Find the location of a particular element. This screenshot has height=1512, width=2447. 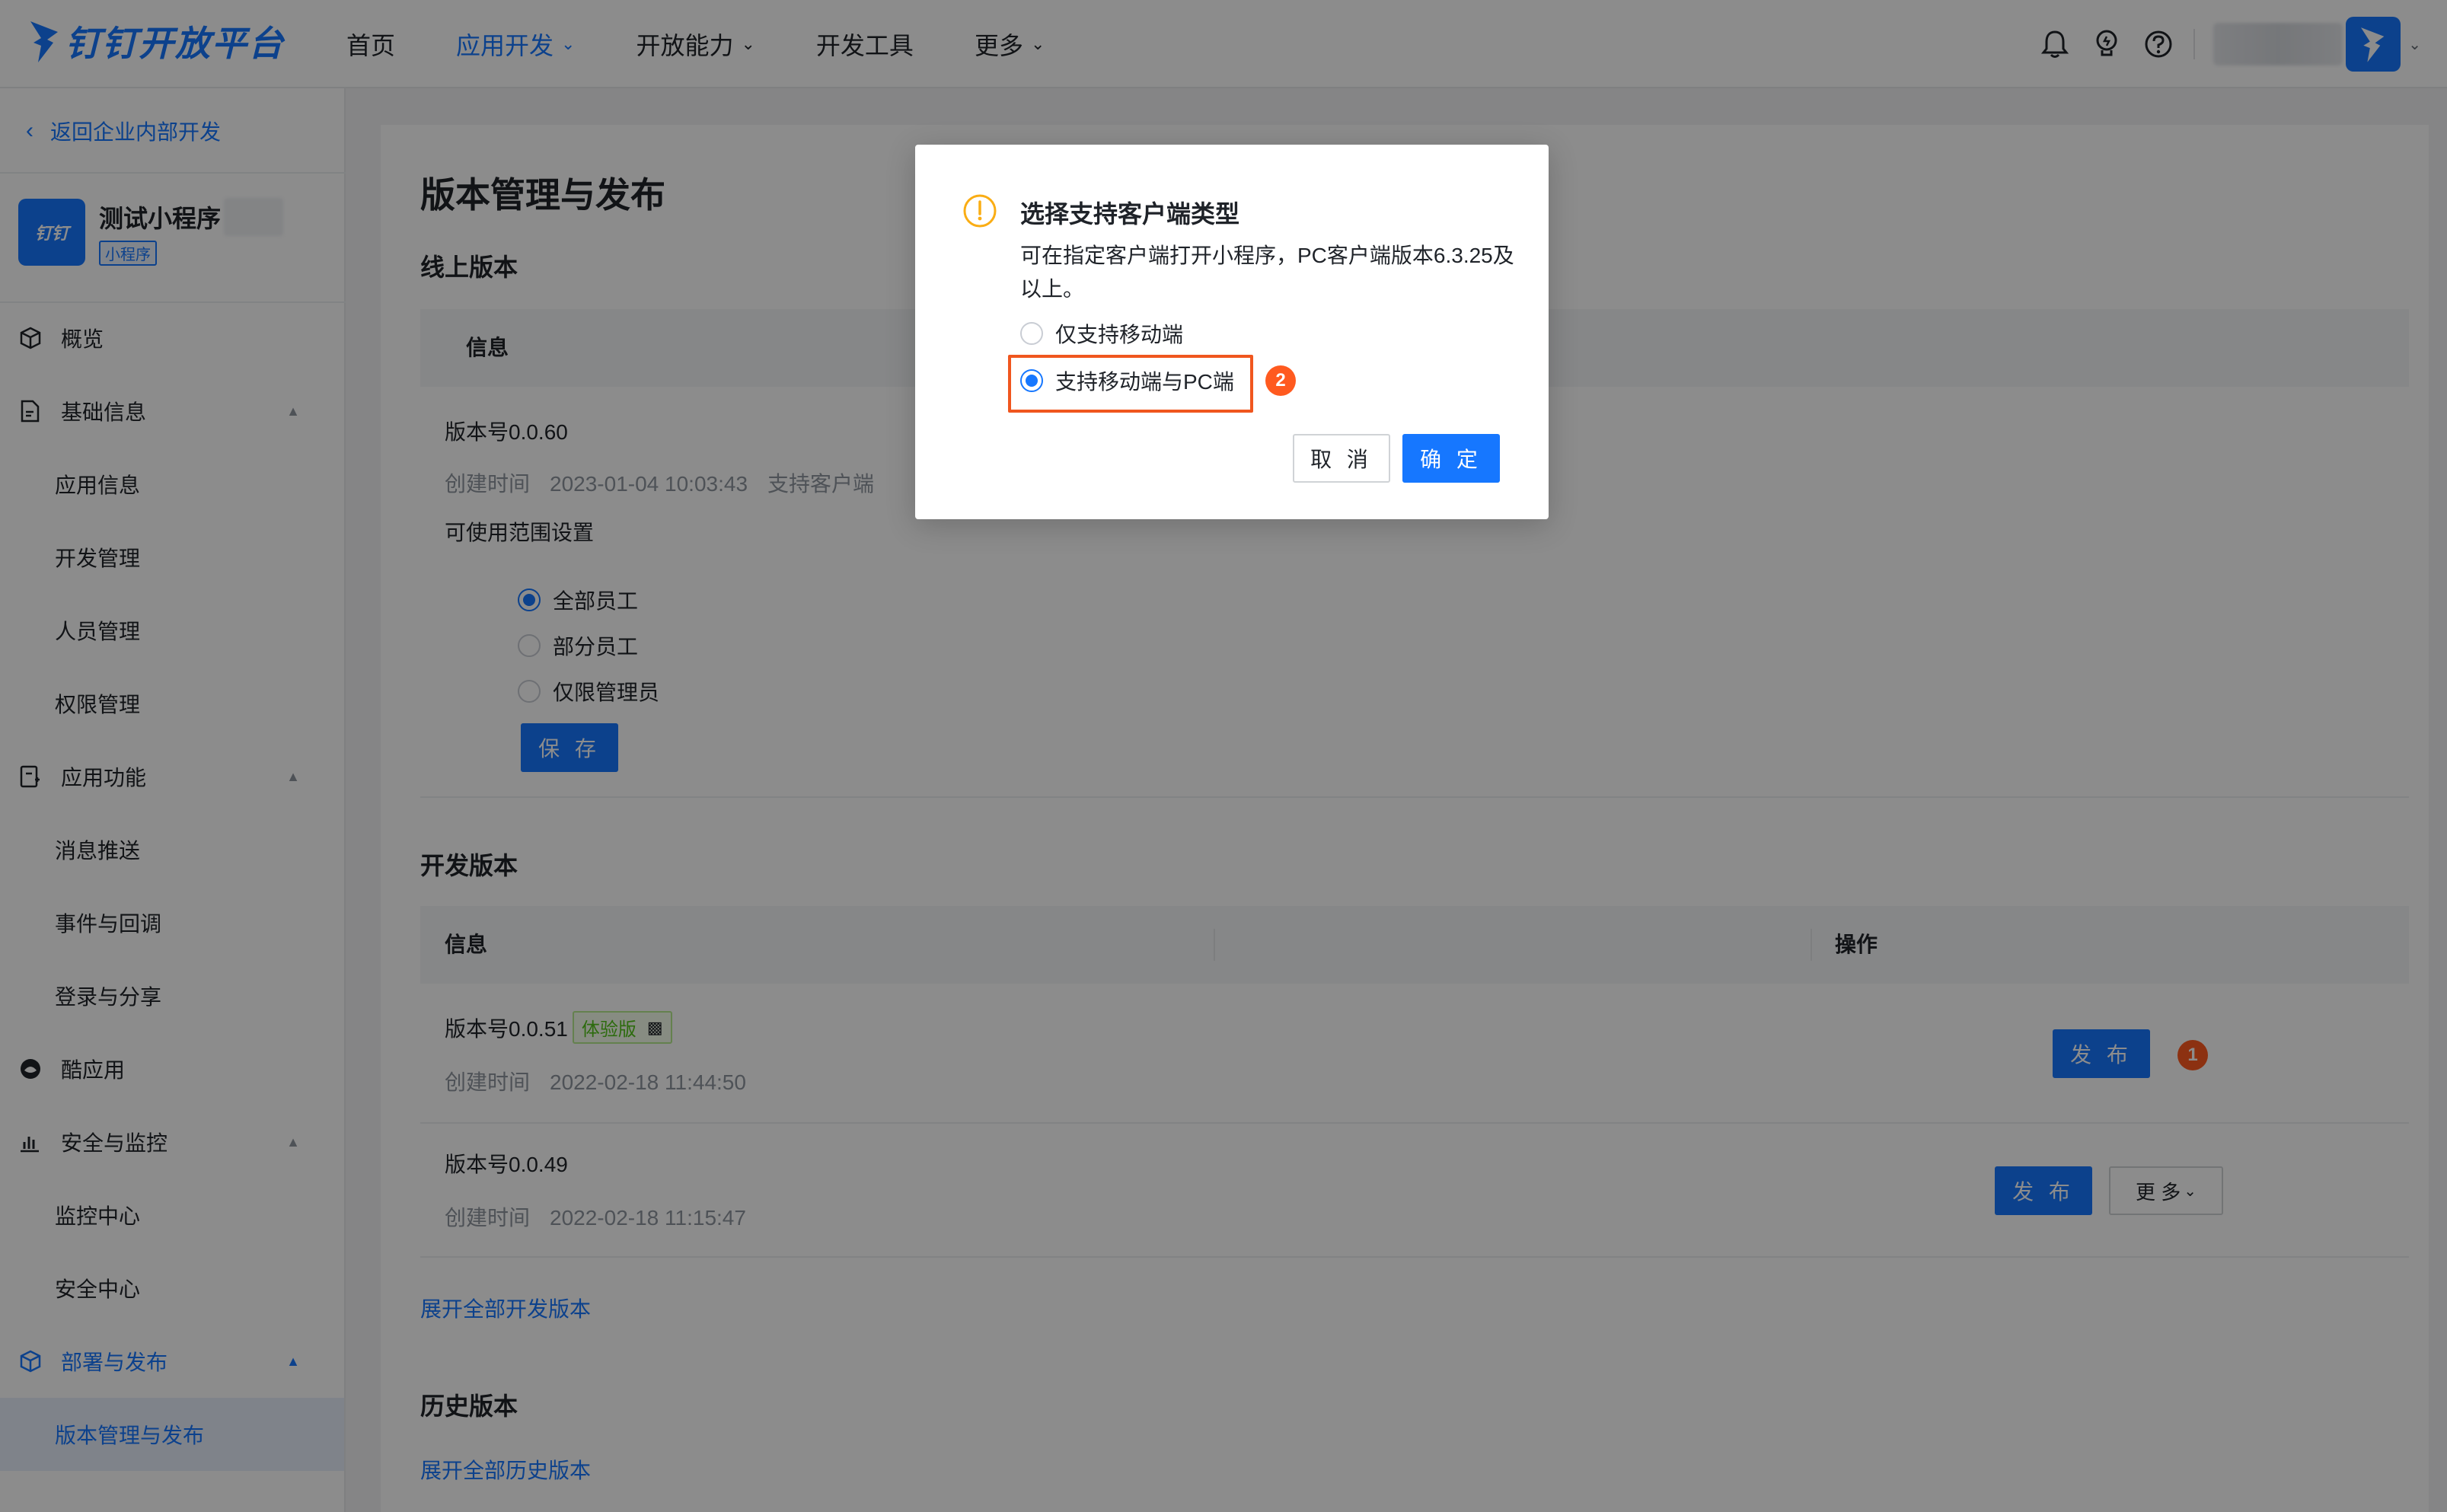

step-badge-2: 2 is located at coordinates (1280, 380).